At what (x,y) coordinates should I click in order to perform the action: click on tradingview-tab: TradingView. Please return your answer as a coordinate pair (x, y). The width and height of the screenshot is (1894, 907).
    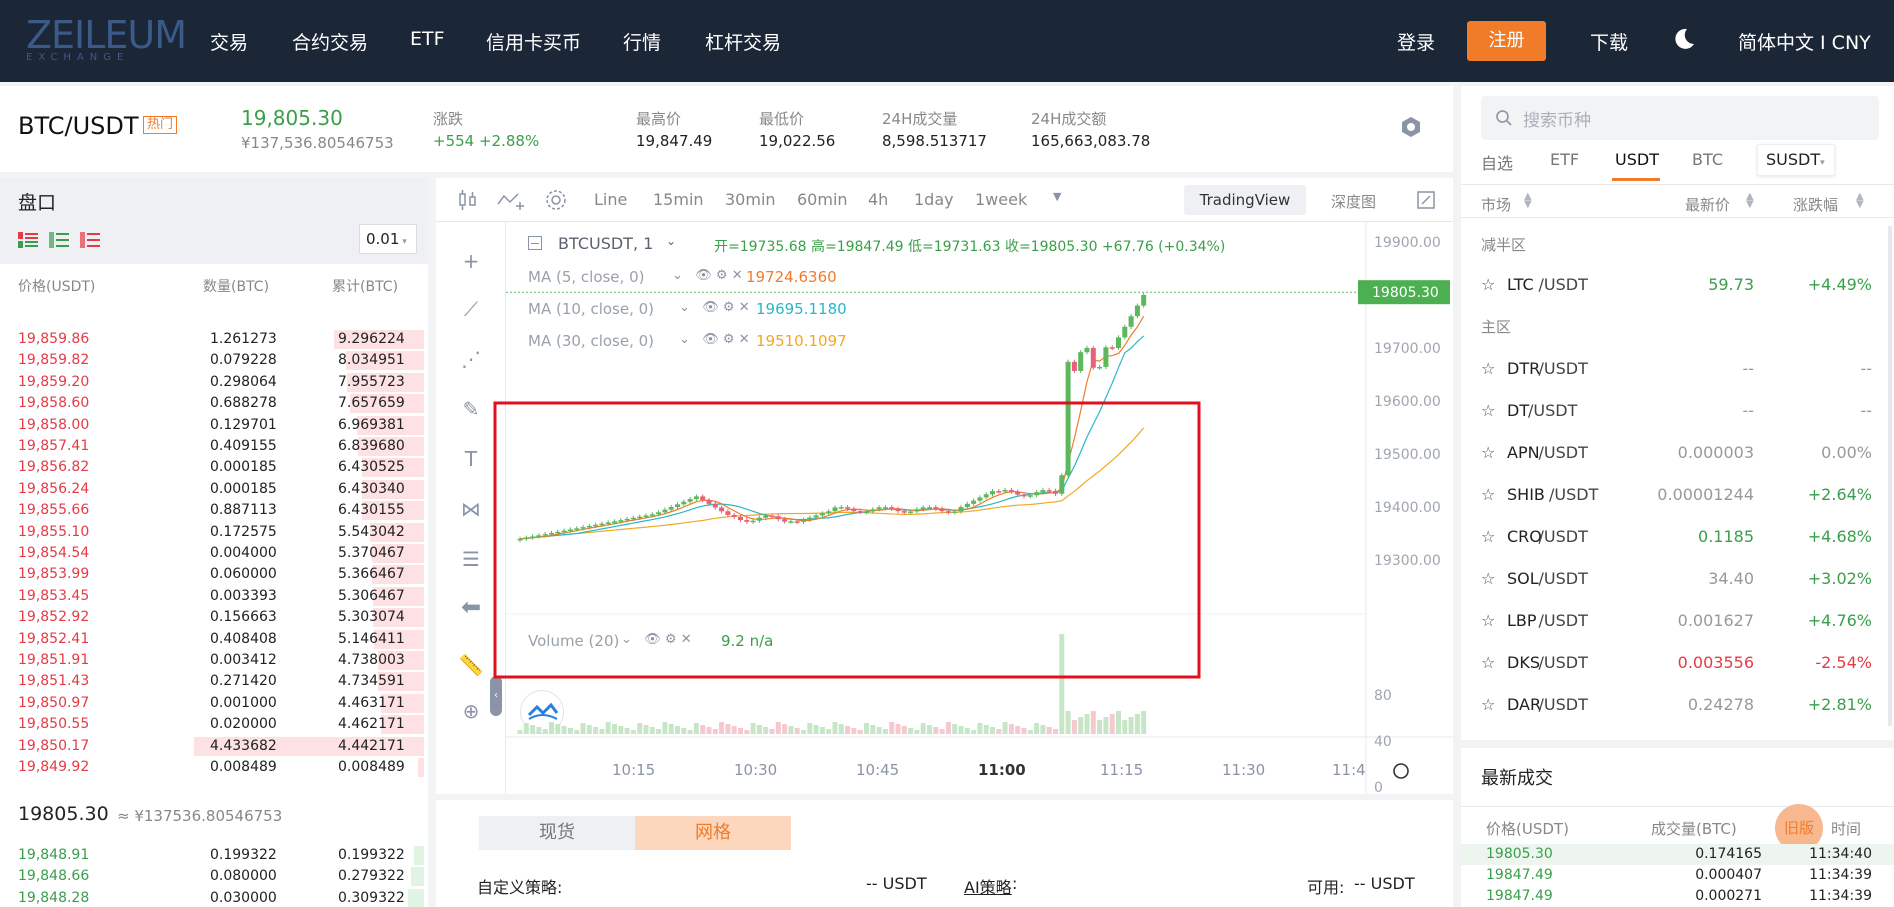
    Looking at the image, I should click on (1245, 200).